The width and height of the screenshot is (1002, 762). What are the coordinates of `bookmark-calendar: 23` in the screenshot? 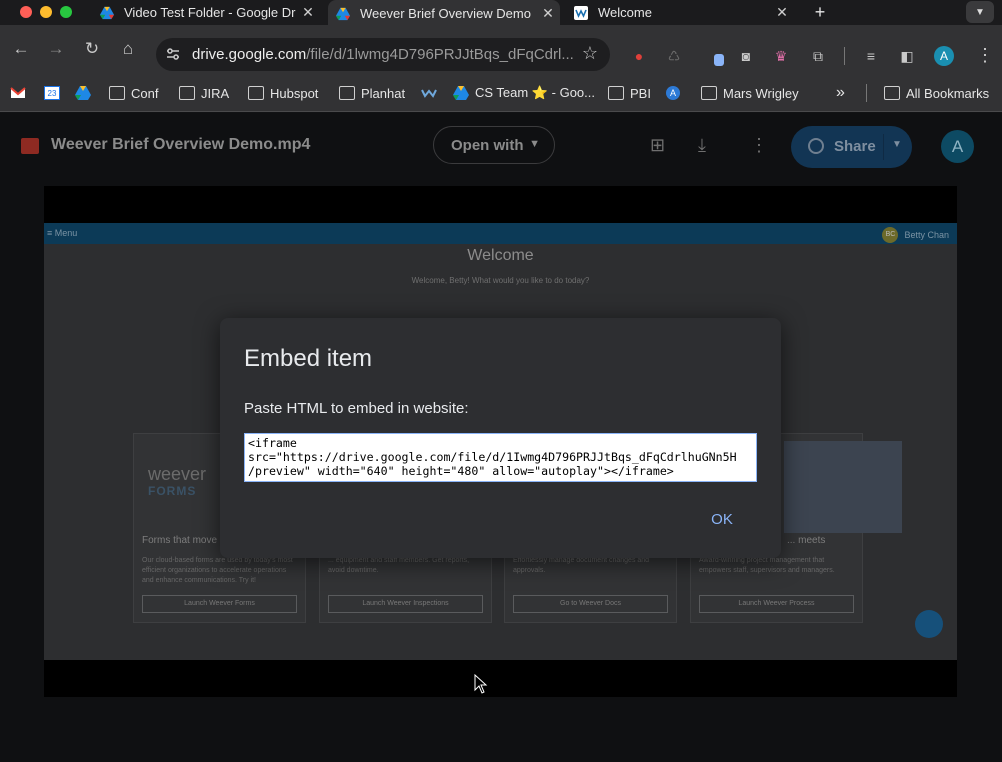 It's located at (55, 93).